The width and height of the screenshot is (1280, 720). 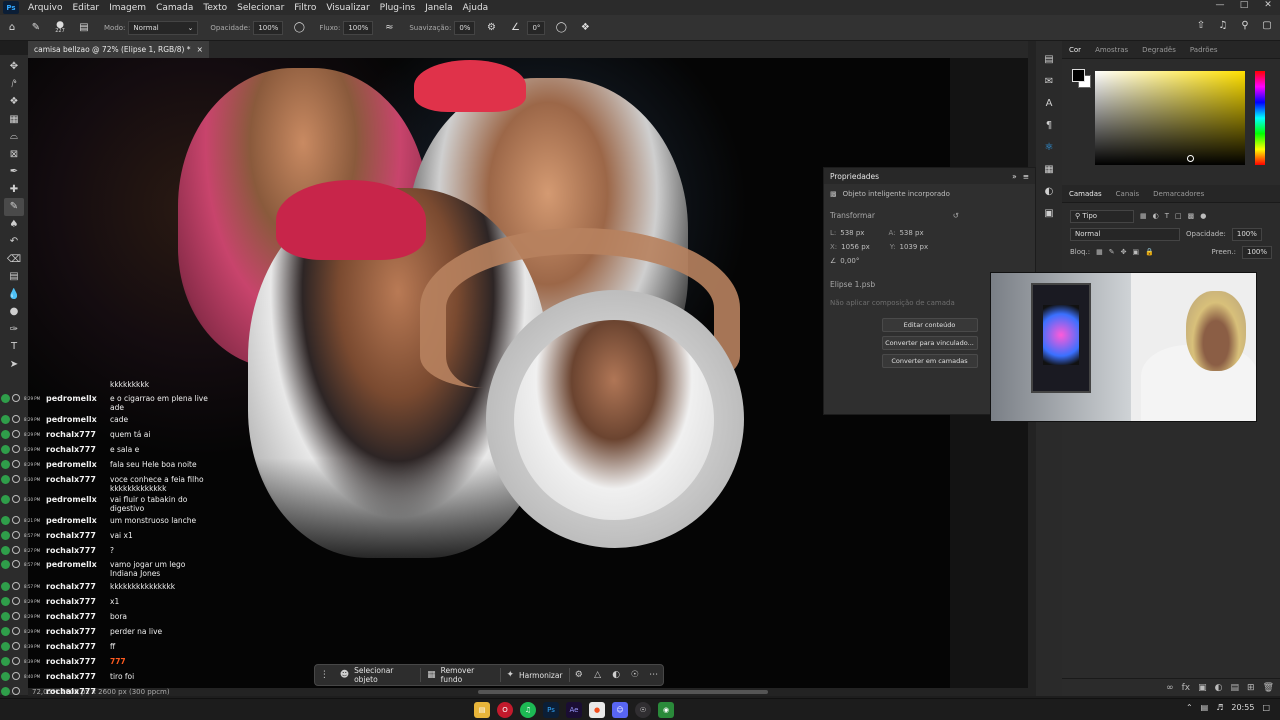 I want to click on mask-icon: ▣, so click(x=1202, y=688).